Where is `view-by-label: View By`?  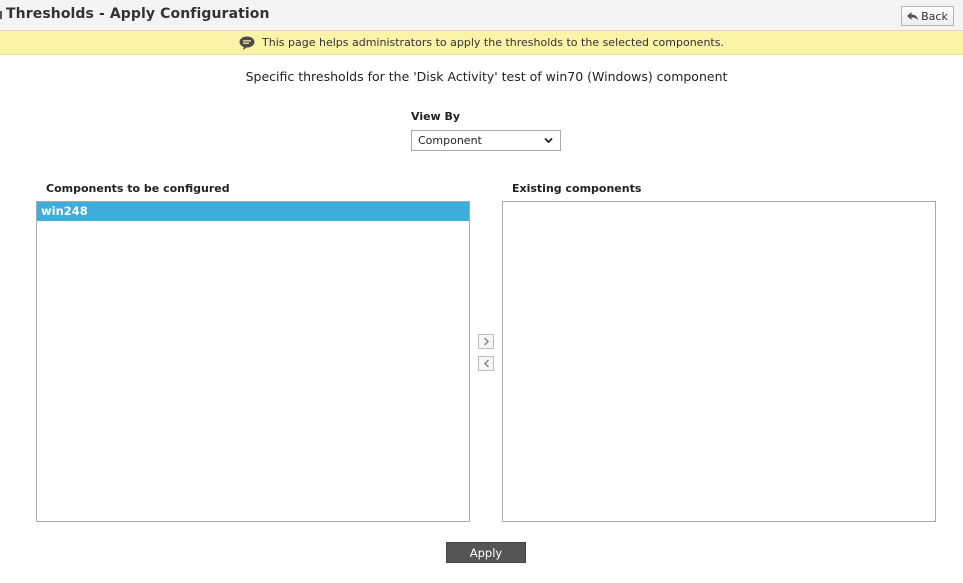 view-by-label: View By is located at coordinates (436, 116).